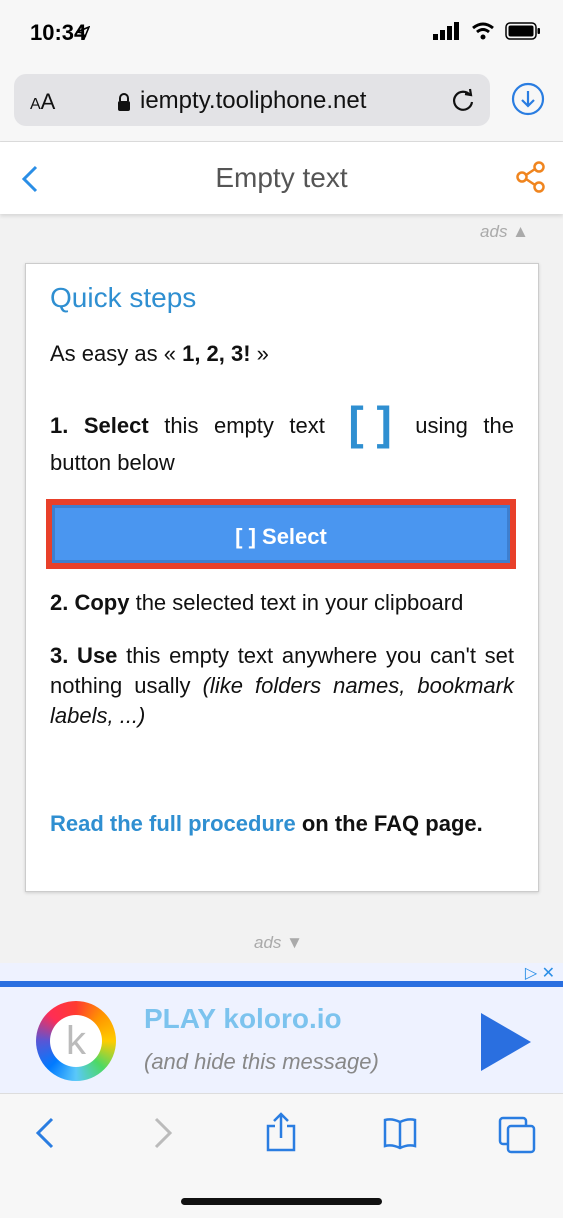 The height and width of the screenshot is (1218, 563). I want to click on faq-link: Read the full procedure, so click(173, 823).